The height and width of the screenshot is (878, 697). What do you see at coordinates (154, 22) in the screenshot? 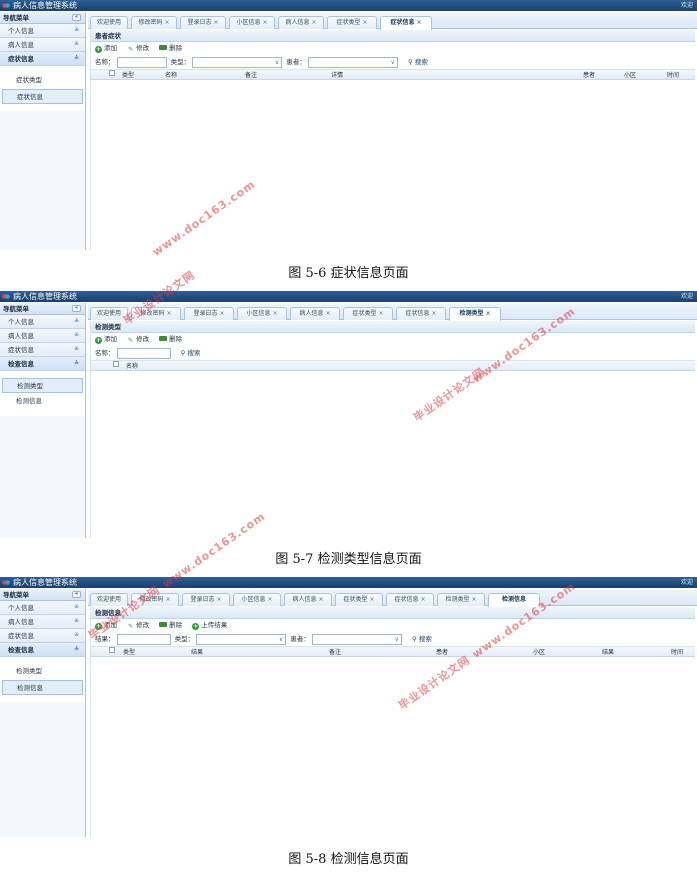
I see `tab-change-password: 修改密码 ×` at bounding box center [154, 22].